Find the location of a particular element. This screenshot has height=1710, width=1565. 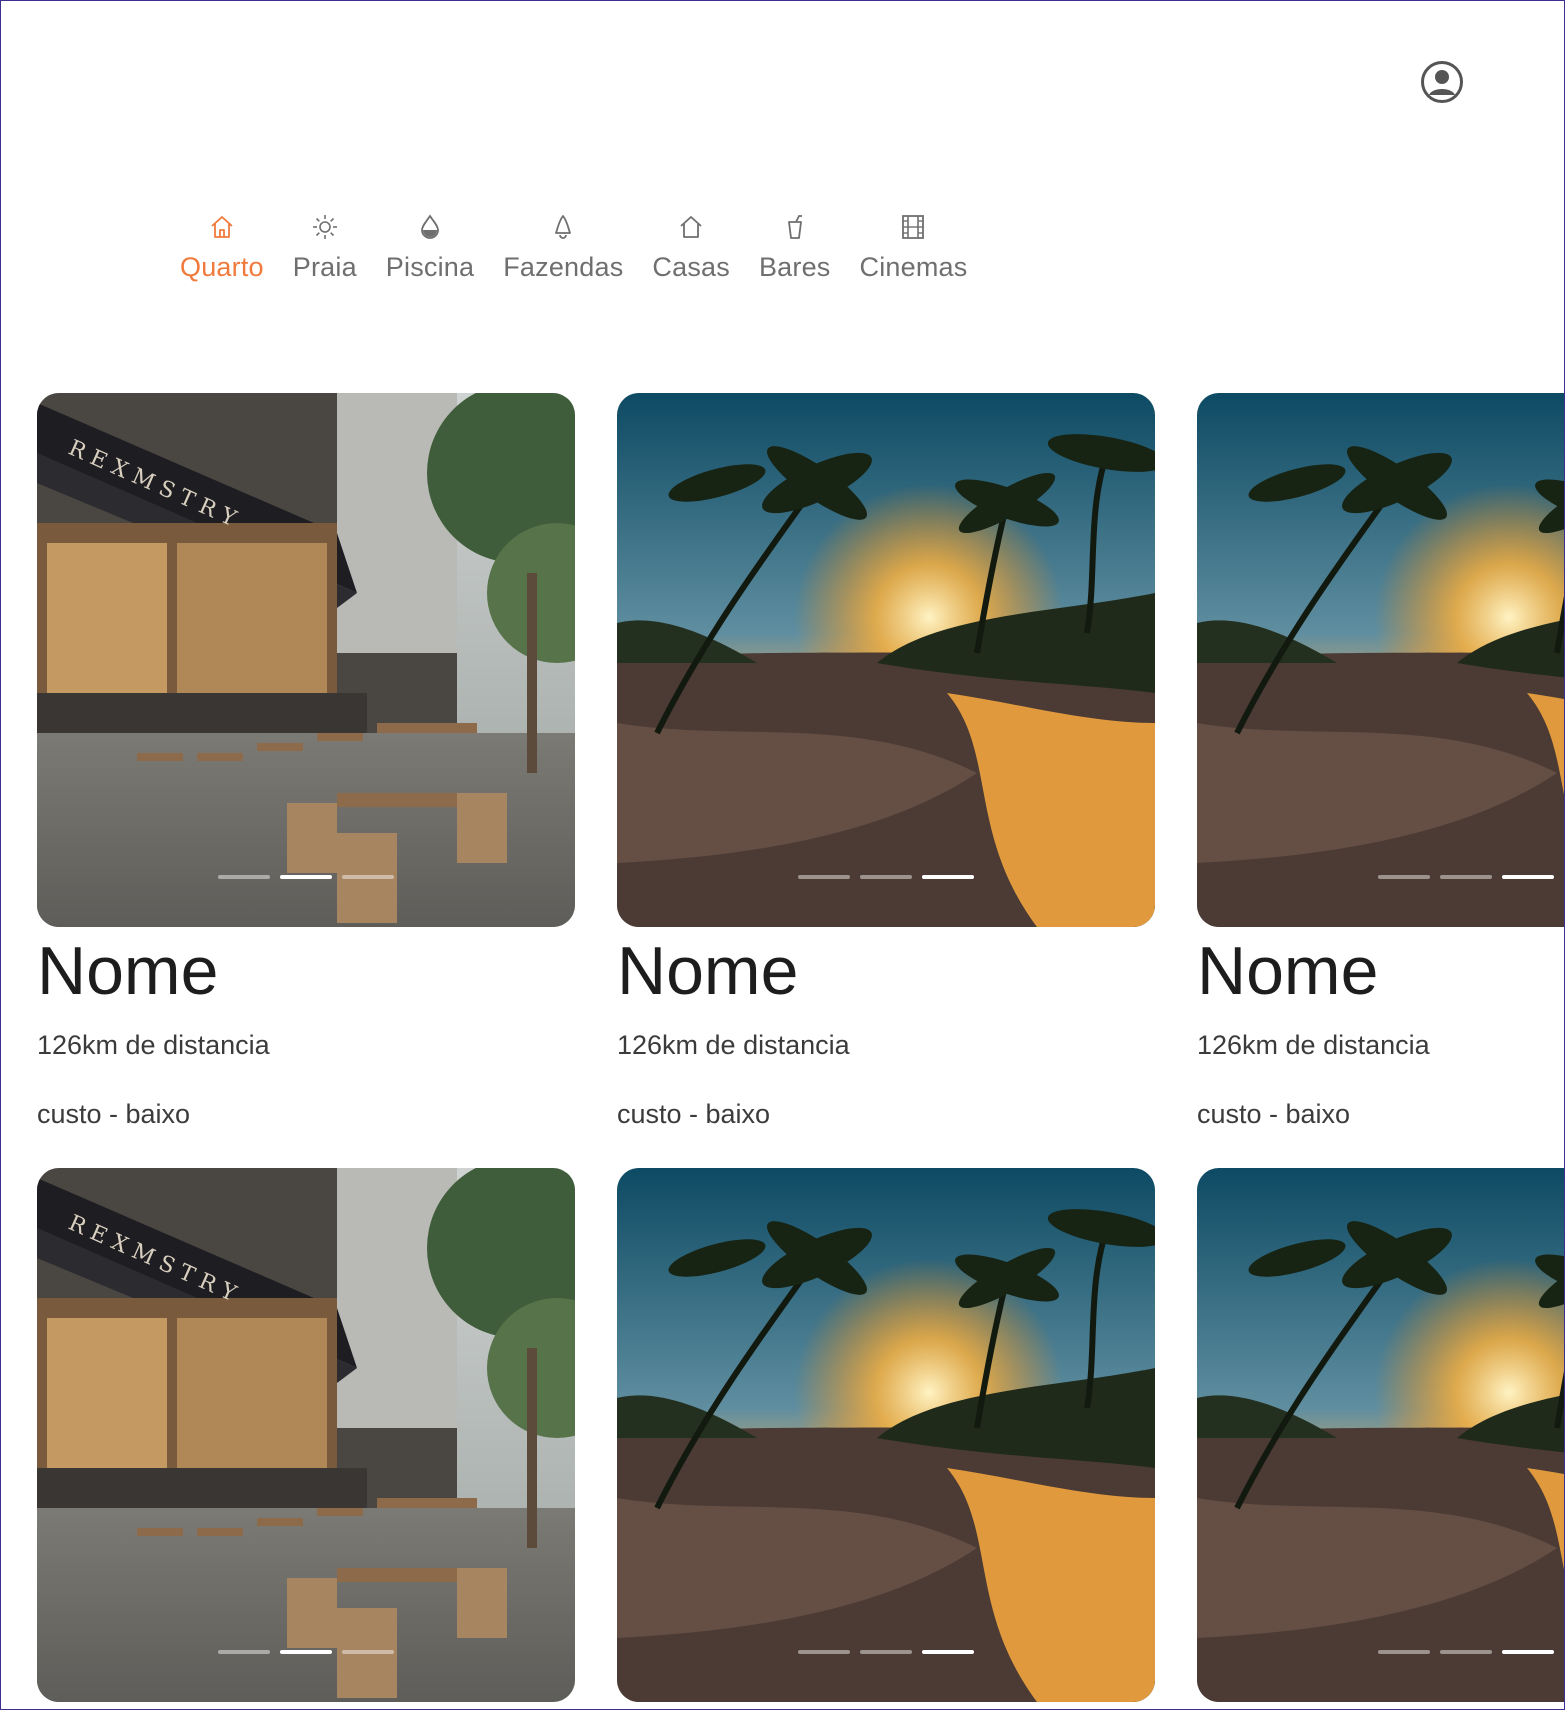

bell-icon is located at coordinates (563, 227).